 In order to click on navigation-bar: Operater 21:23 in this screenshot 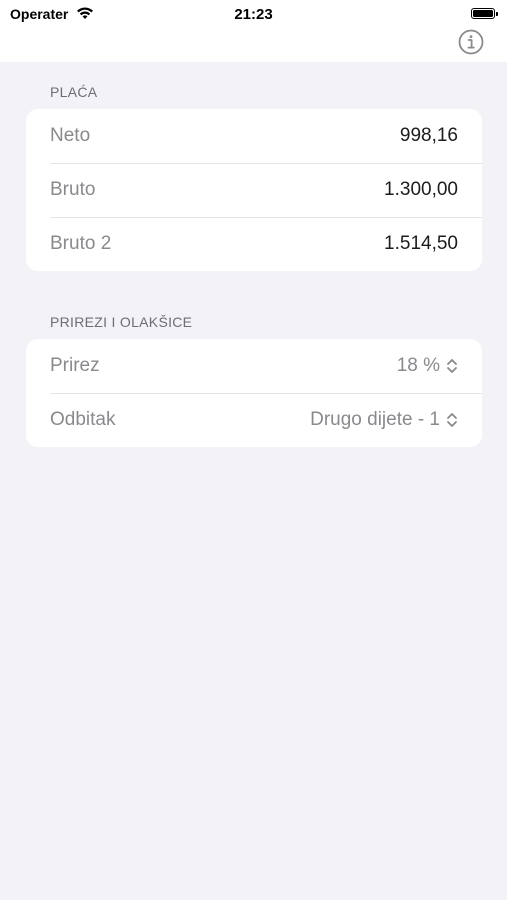, I will do `click(253, 31)`.